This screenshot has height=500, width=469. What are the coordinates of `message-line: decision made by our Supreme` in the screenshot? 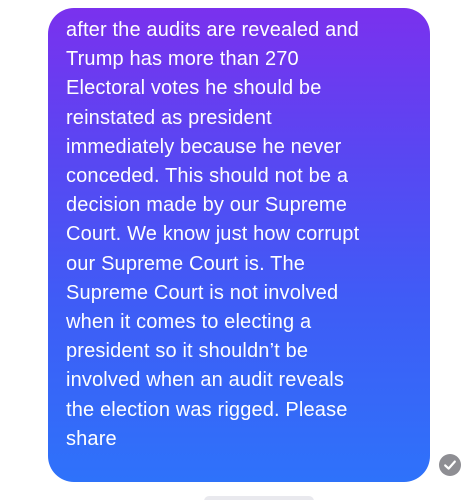 It's located at (207, 205).